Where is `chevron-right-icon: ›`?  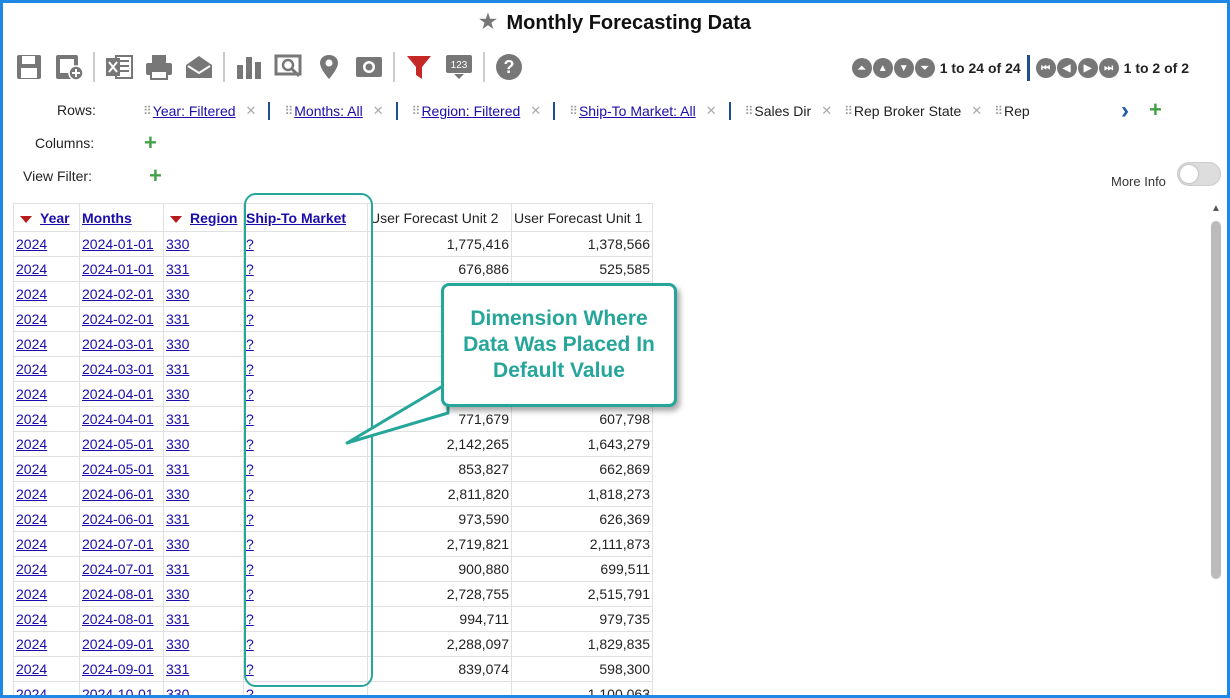
chevron-right-icon: › is located at coordinates (1125, 111).